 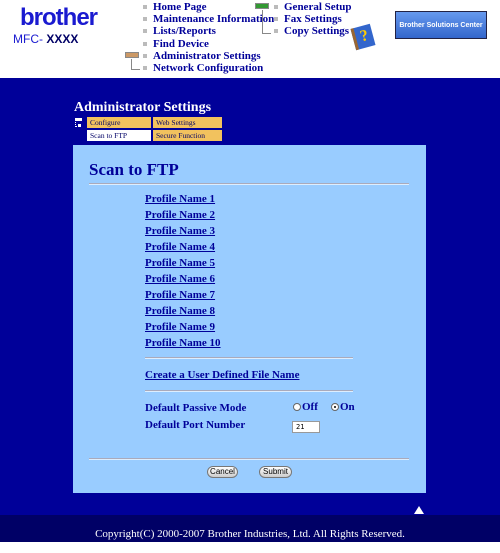 I want to click on section-title: Administrator Settings, so click(x=143, y=107).